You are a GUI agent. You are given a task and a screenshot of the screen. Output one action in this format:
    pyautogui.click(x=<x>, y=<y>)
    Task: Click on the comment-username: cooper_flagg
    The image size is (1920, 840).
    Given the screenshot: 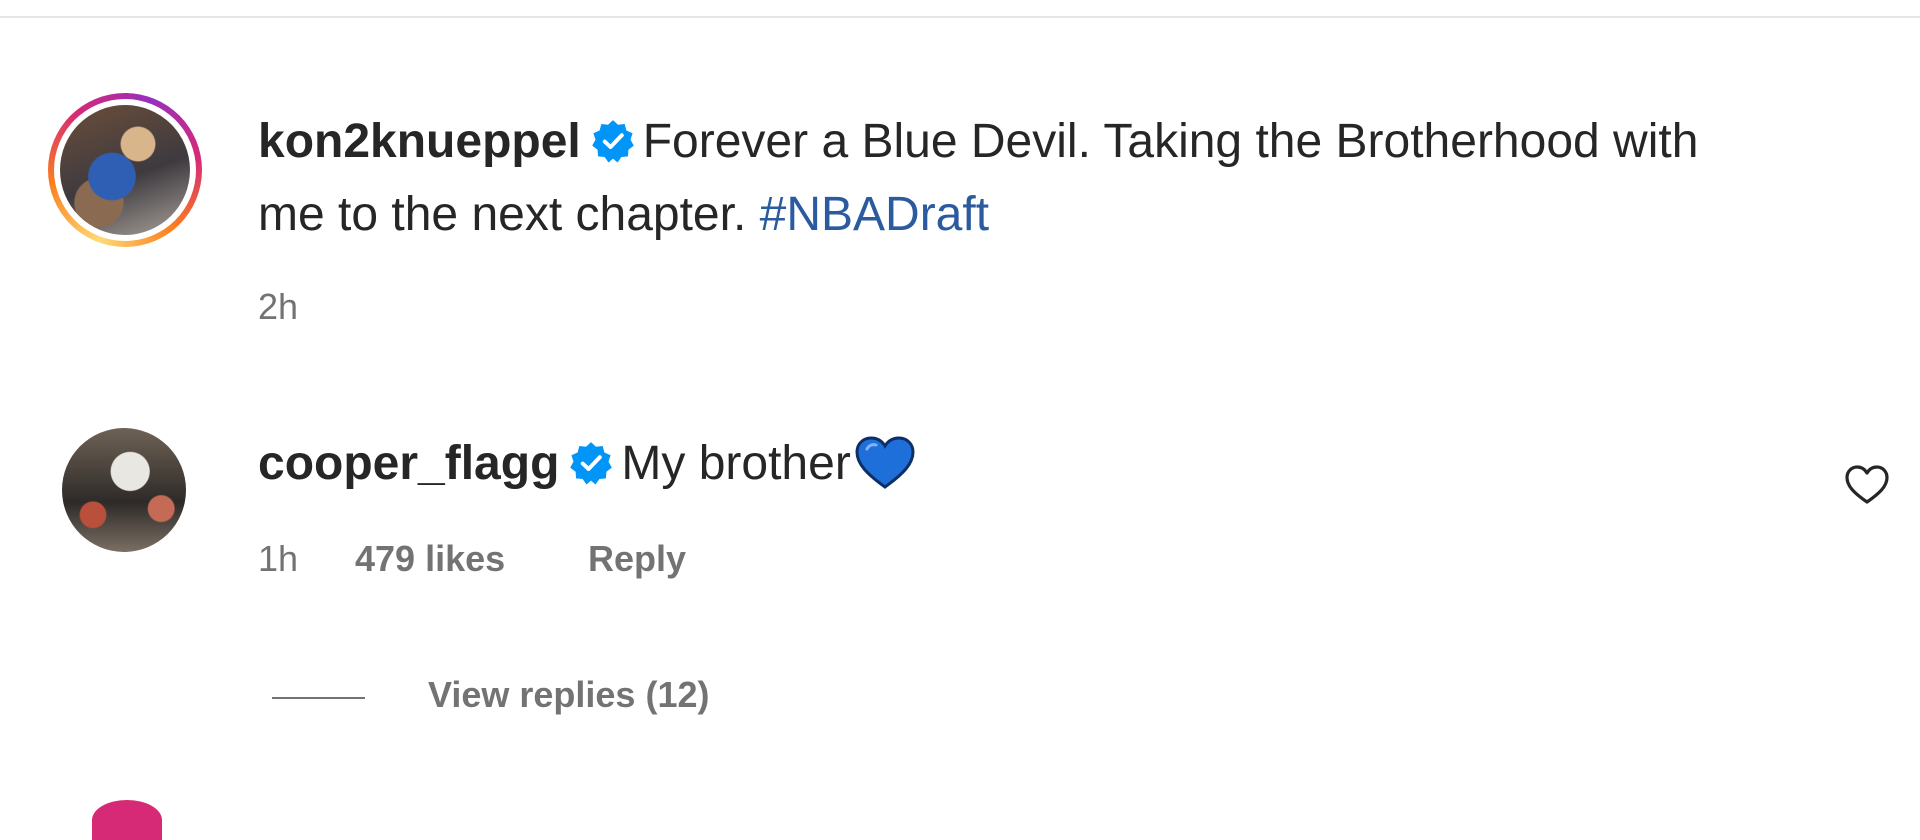 What is the action you would take?
    pyautogui.click(x=408, y=463)
    